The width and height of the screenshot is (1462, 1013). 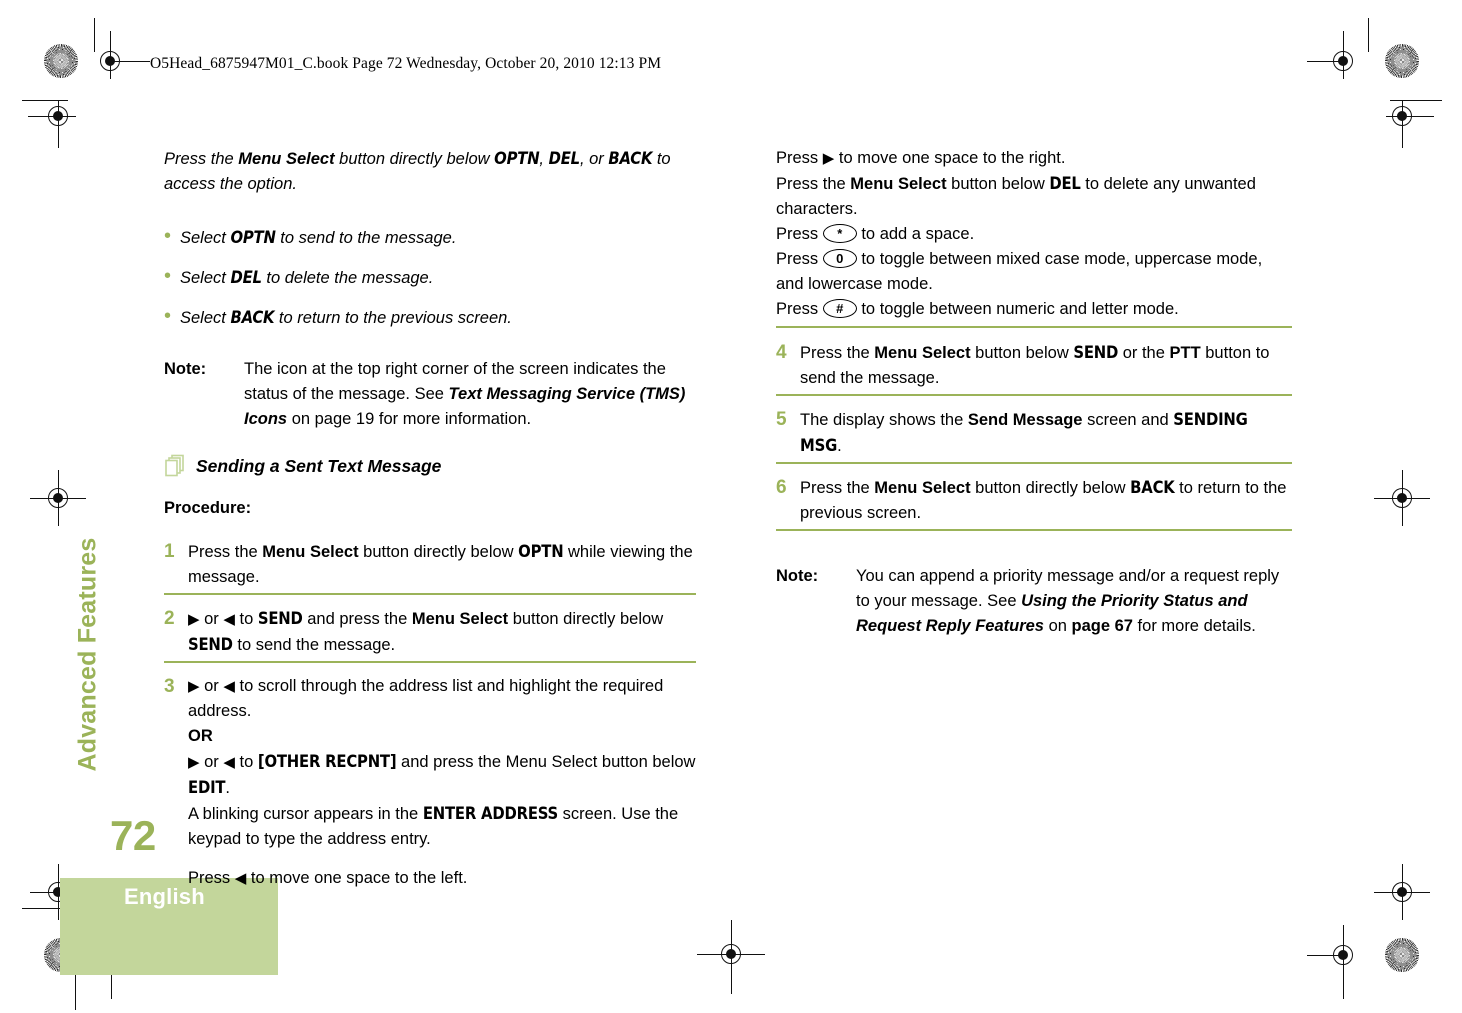 What do you see at coordinates (208, 508) in the screenshot?
I see `procedure-label: Procedure:` at bounding box center [208, 508].